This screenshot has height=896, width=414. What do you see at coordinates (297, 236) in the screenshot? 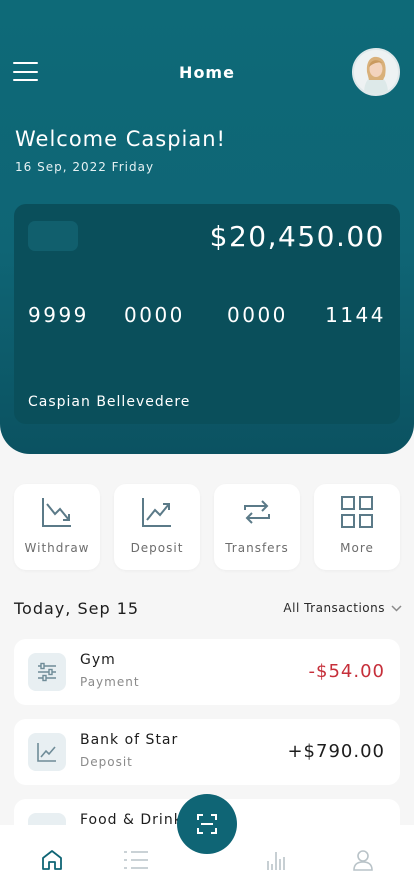
I see `card-balance: $20,450.00` at bounding box center [297, 236].